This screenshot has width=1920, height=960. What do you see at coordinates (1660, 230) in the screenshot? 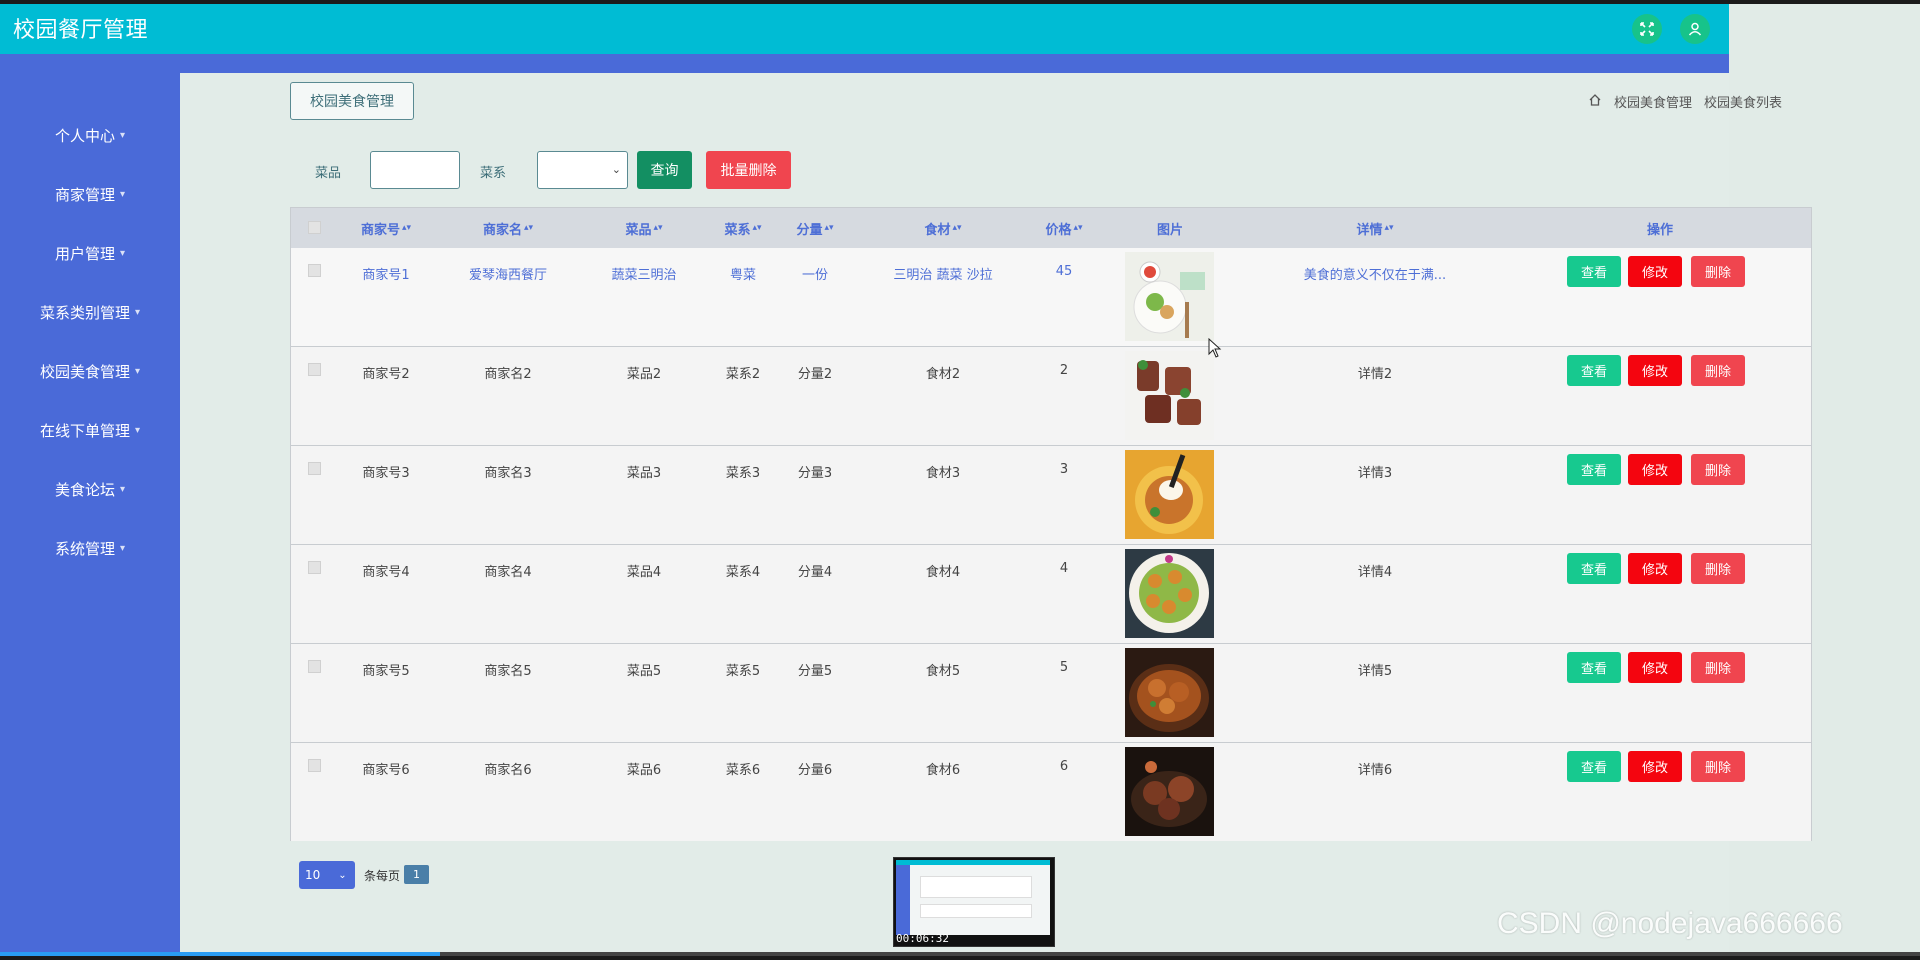
I see `column-header: 操作` at bounding box center [1660, 230].